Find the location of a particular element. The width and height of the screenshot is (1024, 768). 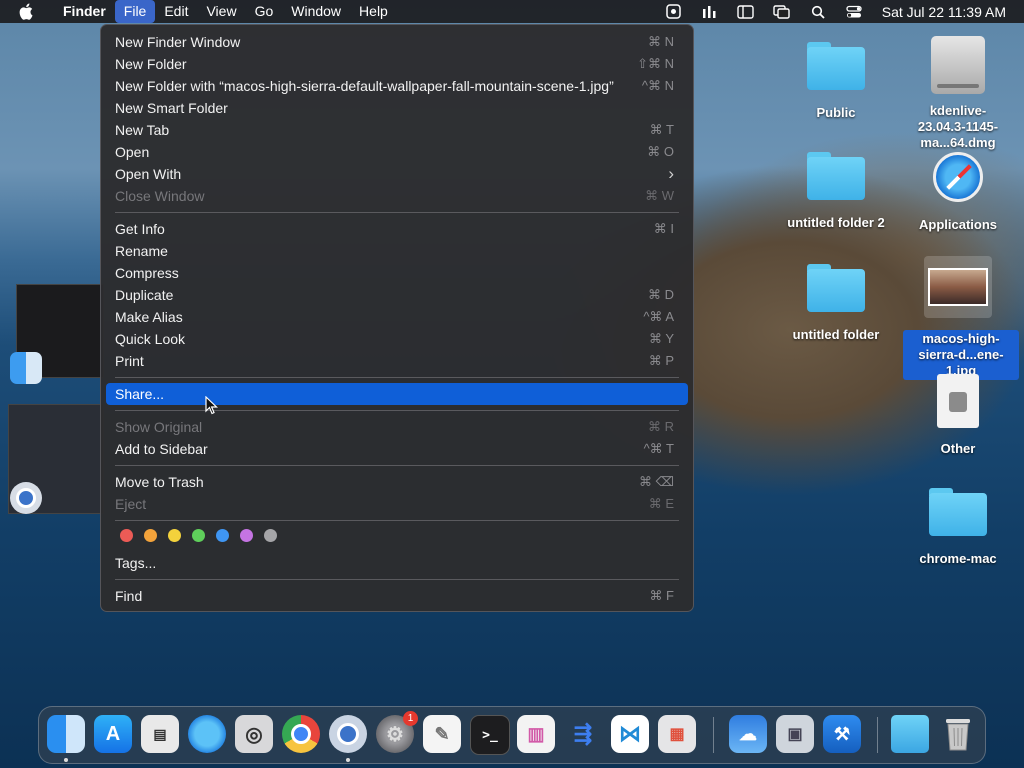

tag-green-dot is located at coordinates (198, 535).